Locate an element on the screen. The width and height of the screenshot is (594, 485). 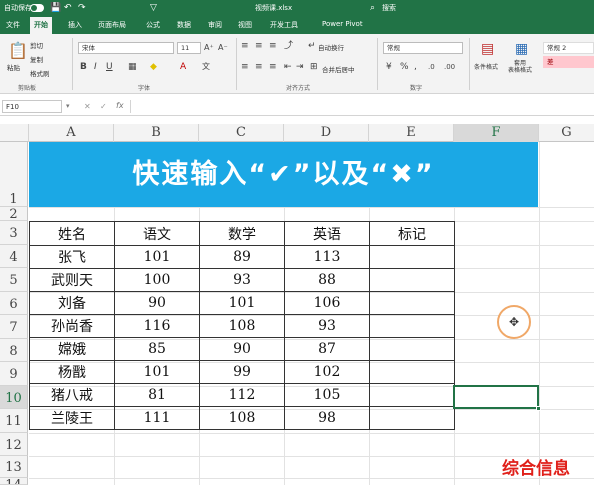
style-bad: 差 is located at coordinates (568, 62).